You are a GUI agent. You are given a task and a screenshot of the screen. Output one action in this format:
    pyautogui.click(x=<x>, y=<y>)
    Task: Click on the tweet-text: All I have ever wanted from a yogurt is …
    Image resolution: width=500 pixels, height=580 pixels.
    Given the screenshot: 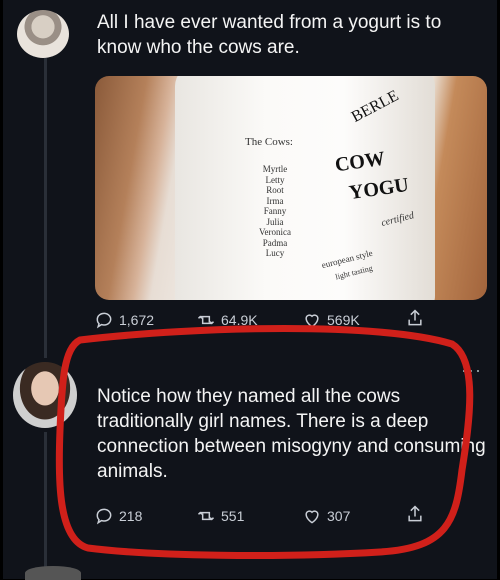 What is the action you would take?
    pyautogui.click(x=269, y=35)
    